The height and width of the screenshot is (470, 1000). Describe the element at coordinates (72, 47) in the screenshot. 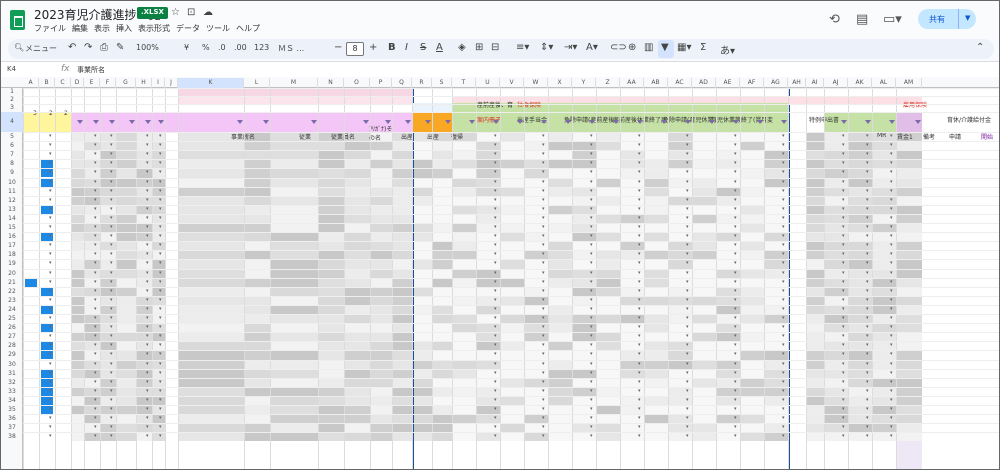

I see `undo-icon: ↶` at that location.